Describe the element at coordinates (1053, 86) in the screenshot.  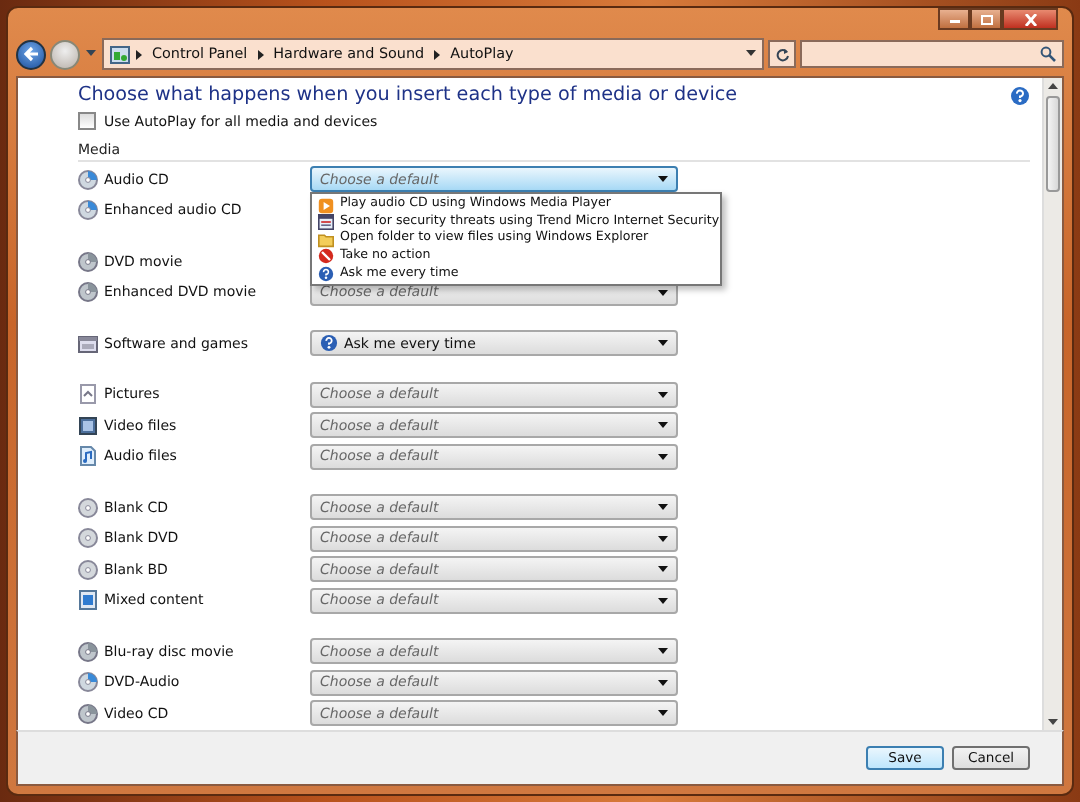
I see `scroll-up-icon` at that location.